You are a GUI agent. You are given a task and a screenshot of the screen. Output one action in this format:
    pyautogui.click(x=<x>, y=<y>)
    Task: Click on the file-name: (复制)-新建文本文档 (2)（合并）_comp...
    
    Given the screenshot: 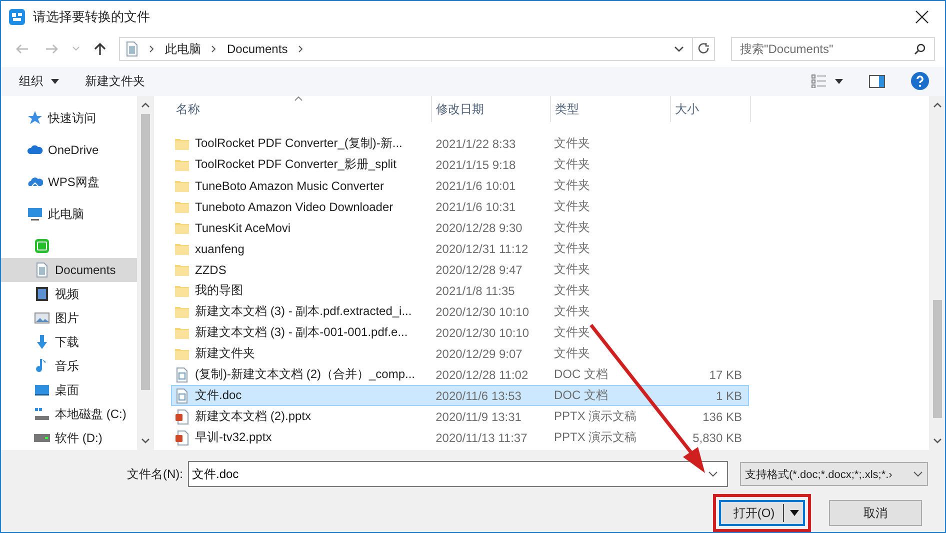 What is the action you would take?
    pyautogui.click(x=305, y=374)
    